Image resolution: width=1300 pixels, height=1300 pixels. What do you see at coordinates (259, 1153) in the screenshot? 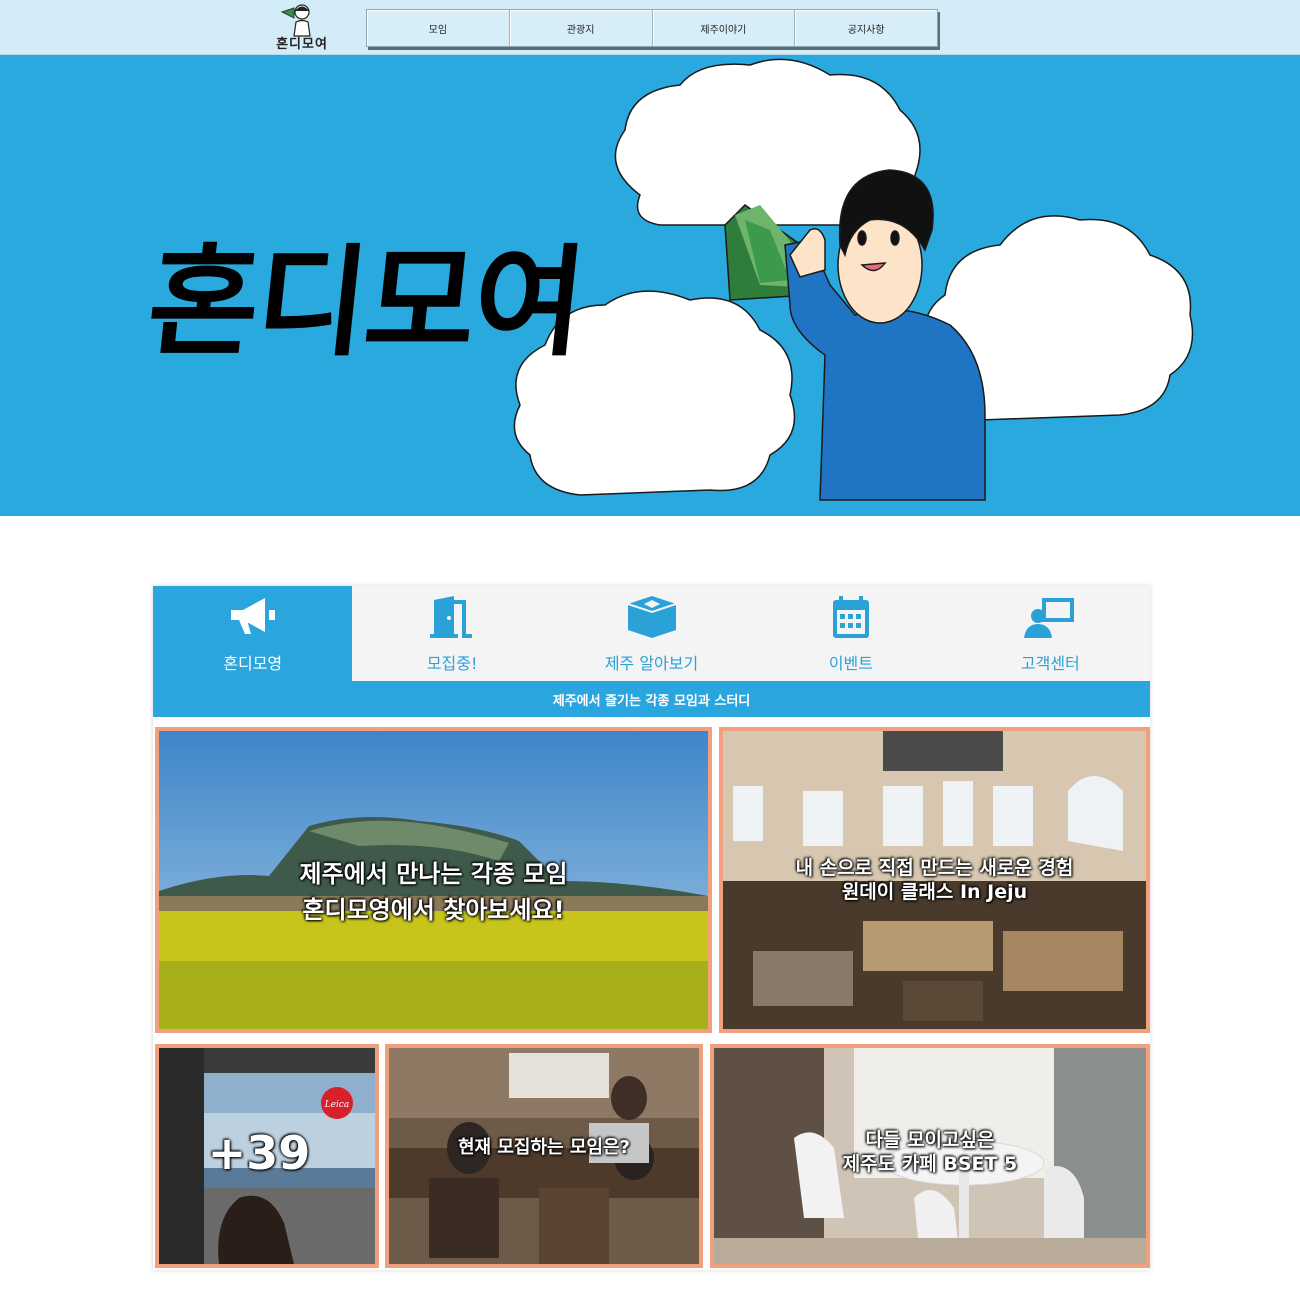
I see `photo-count: +39` at bounding box center [259, 1153].